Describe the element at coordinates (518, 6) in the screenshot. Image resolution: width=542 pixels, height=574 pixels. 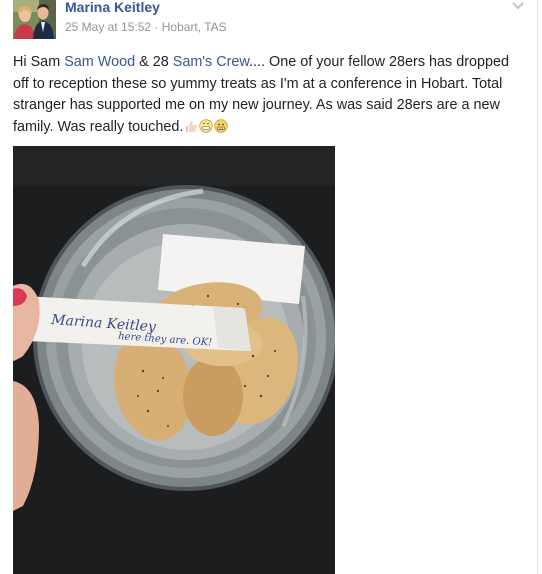
I see `chevron-down-icon` at that location.